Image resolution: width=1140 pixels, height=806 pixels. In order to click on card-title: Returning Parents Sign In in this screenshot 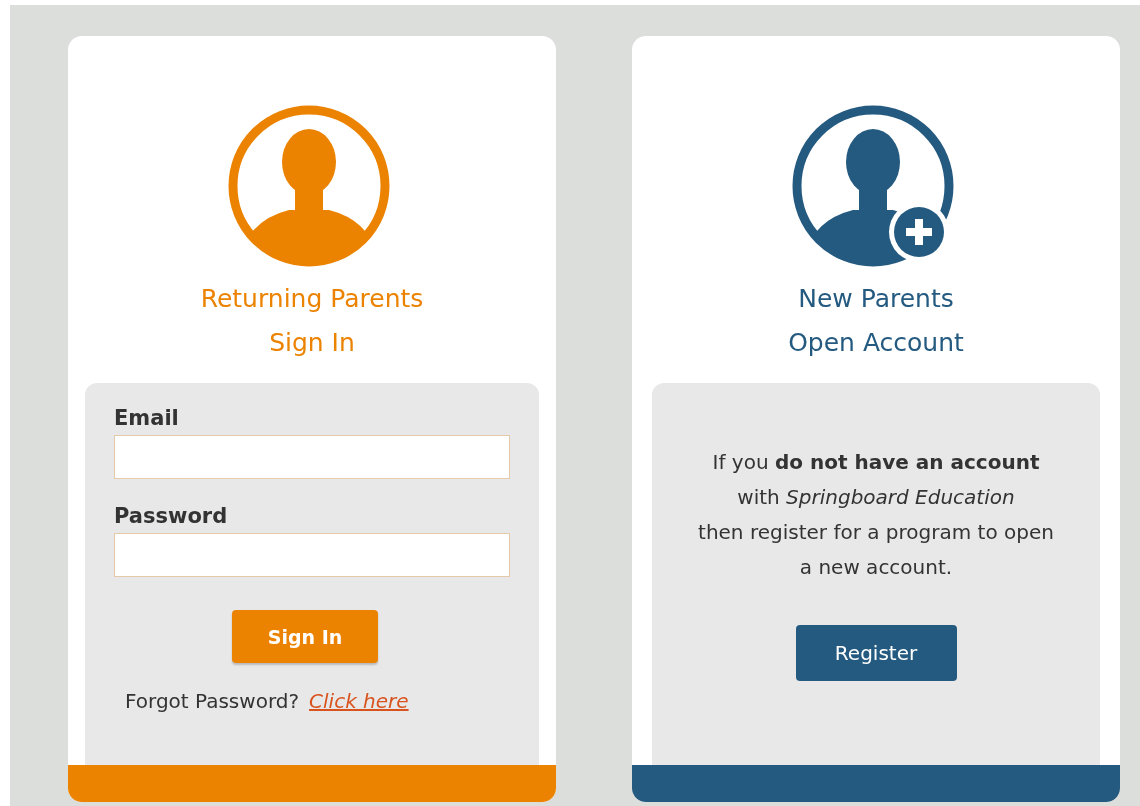, I will do `click(312, 321)`.